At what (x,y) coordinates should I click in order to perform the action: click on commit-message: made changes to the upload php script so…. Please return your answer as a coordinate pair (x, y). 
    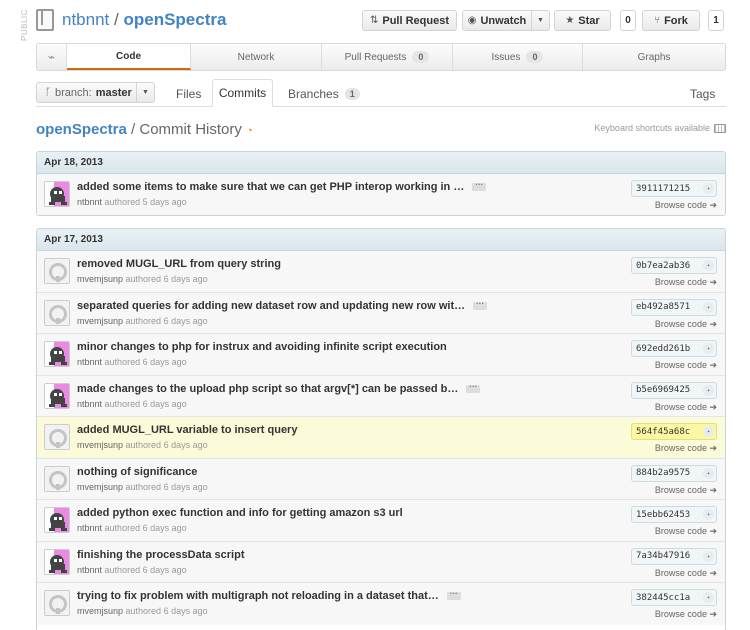
    Looking at the image, I should click on (279, 388).